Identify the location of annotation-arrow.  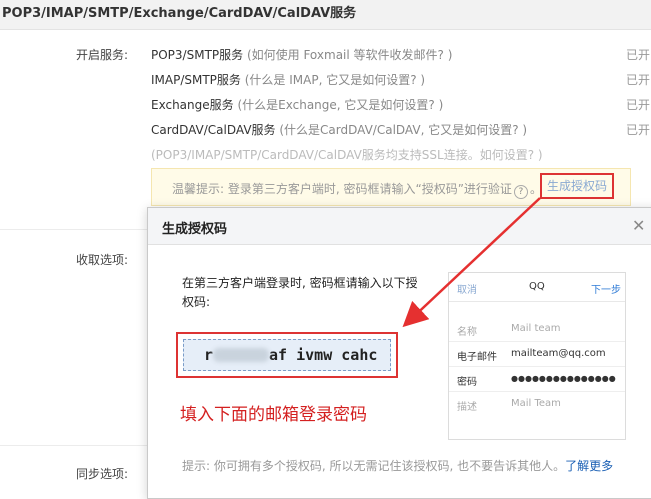
(471, 262).